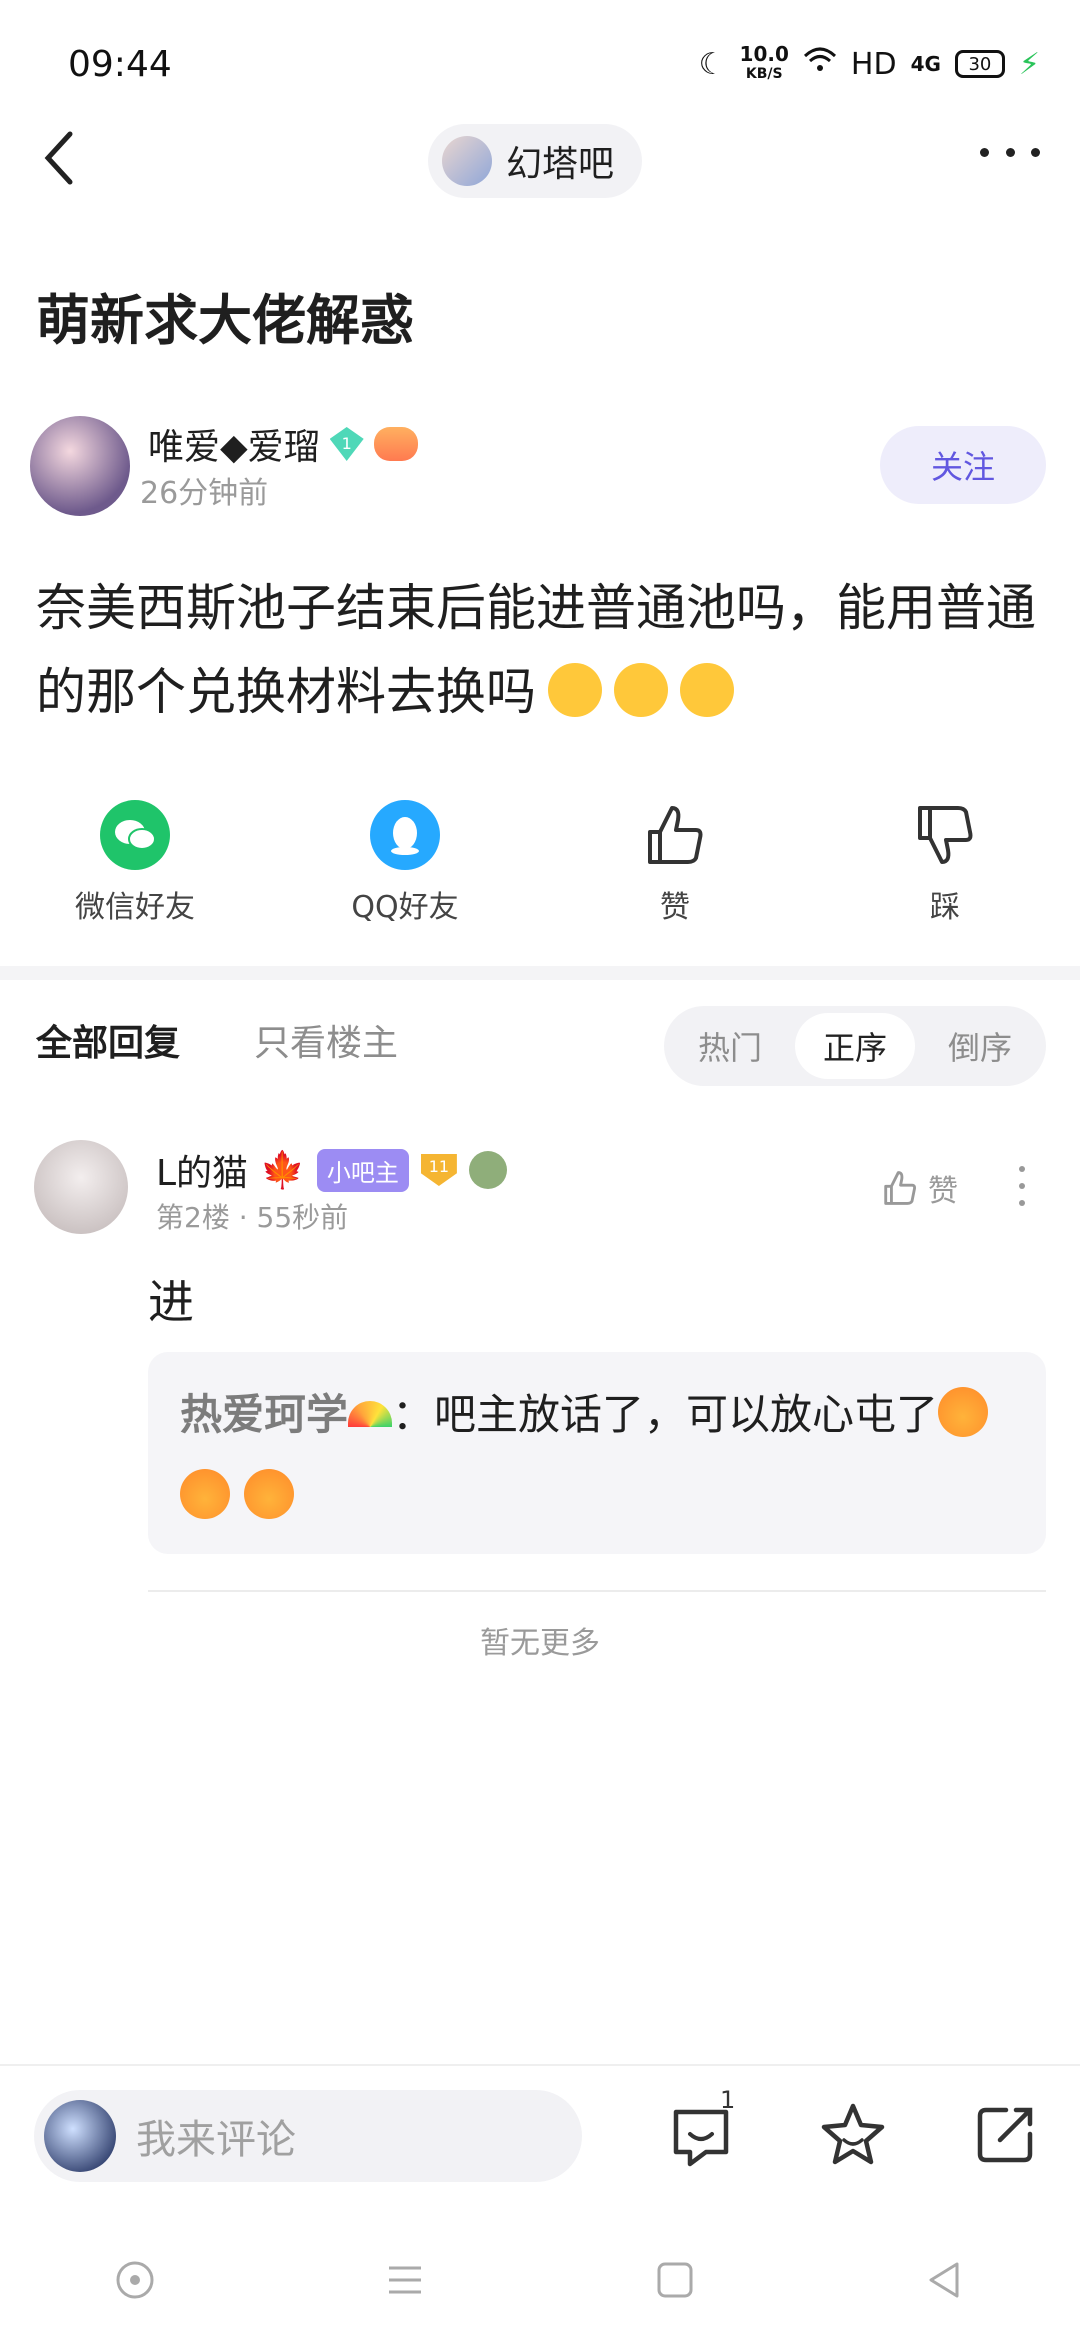  I want to click on author-avatar, so click(80, 466).